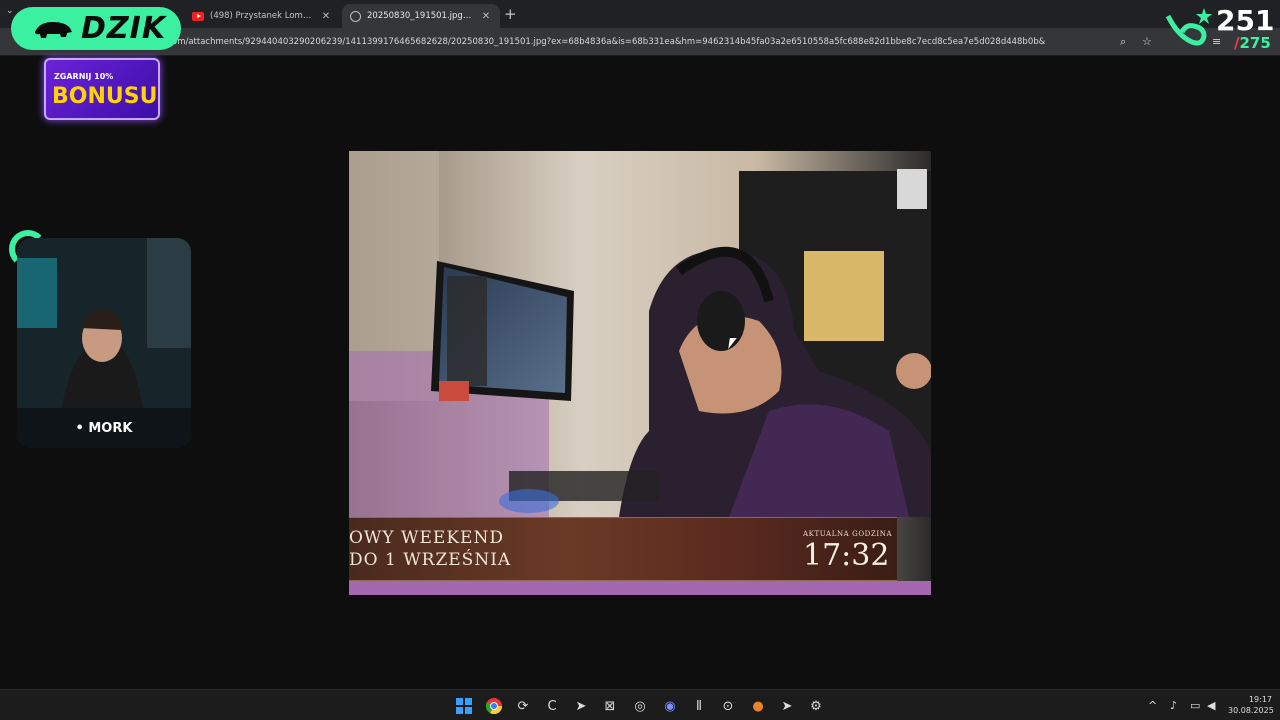  I want to click on tab-search-icon: ⌄, so click(10, 11).